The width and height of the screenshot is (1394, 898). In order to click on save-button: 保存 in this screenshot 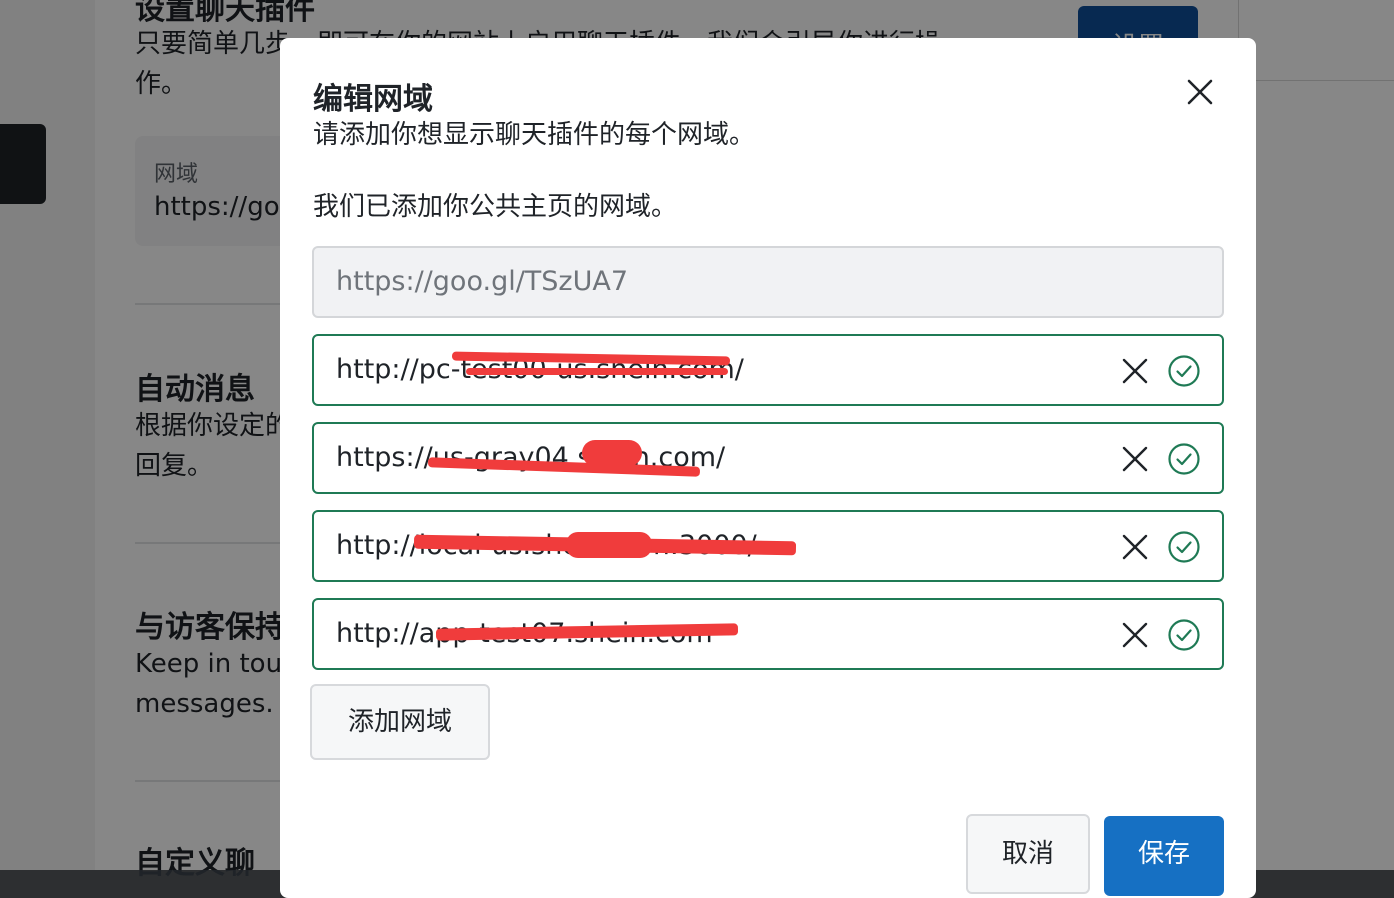, I will do `click(1164, 856)`.